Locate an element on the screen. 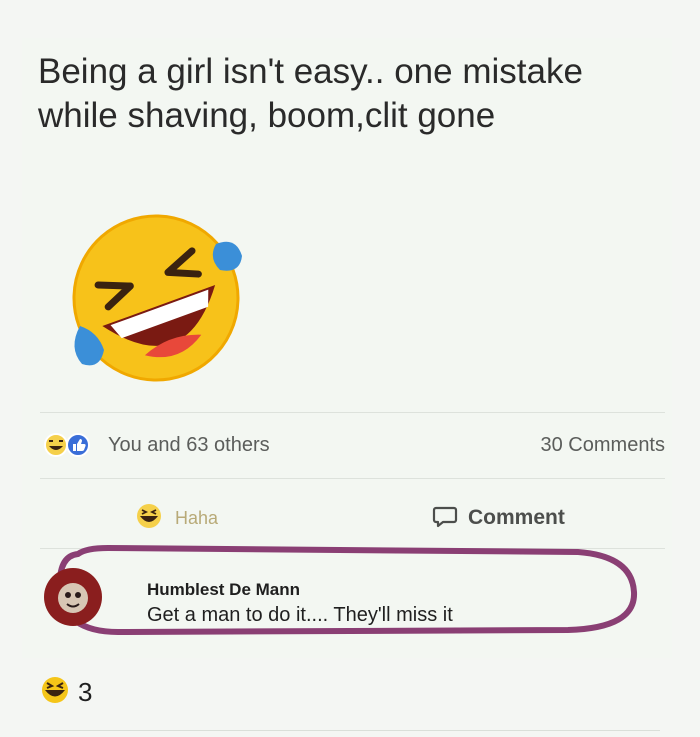 The width and height of the screenshot is (700, 737). reaction-count: 3 is located at coordinates (85, 692).